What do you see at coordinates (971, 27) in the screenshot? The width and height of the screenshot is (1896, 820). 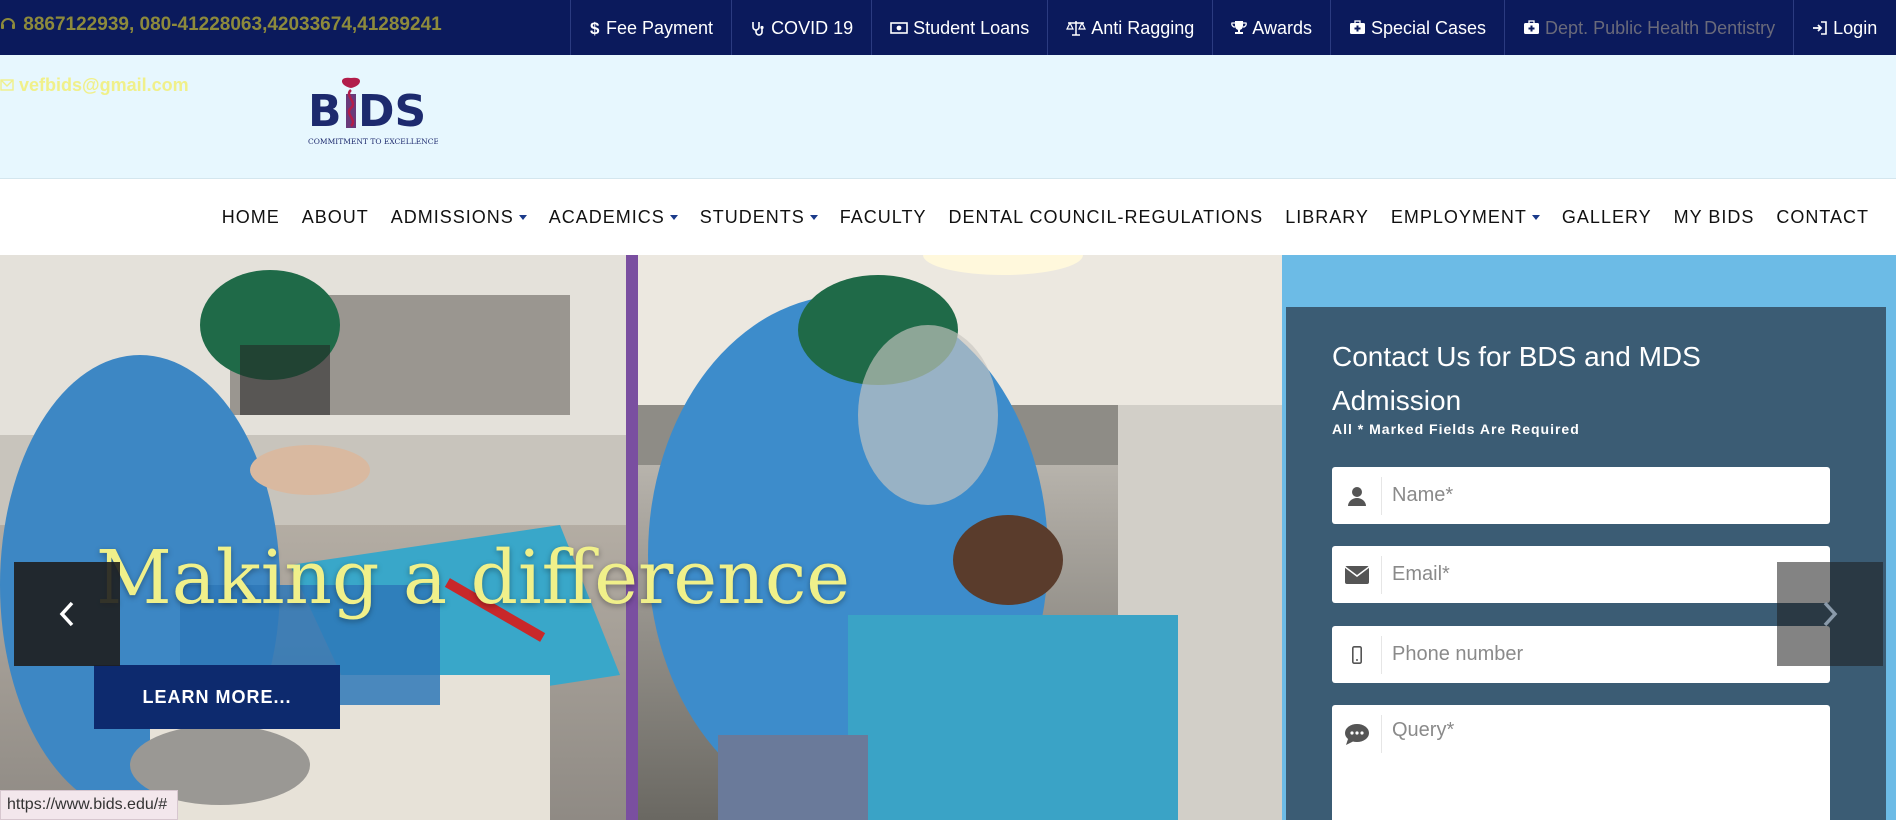 I see `student-loans-label: Student Loans` at bounding box center [971, 27].